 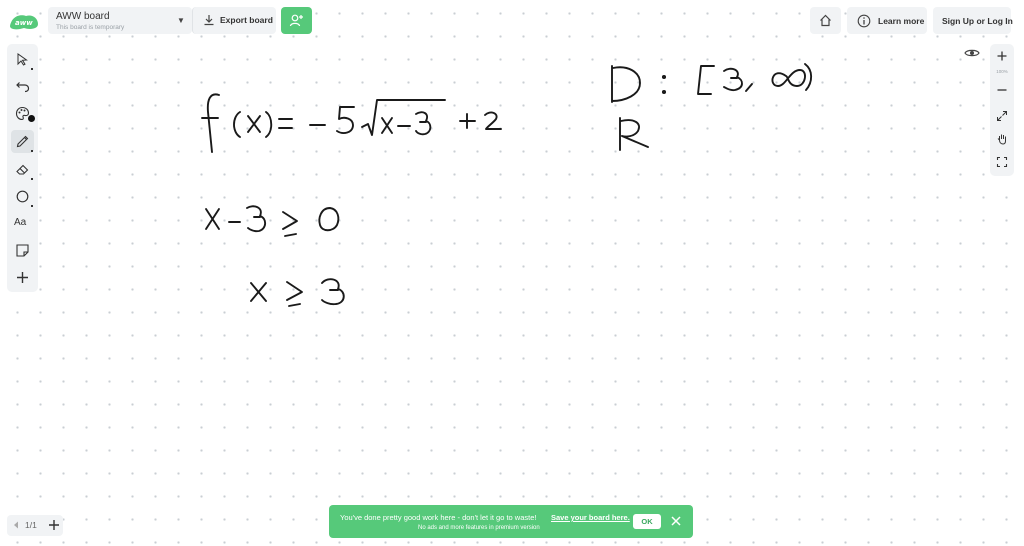 I want to click on handwritten-domain, so click(x=712, y=83).